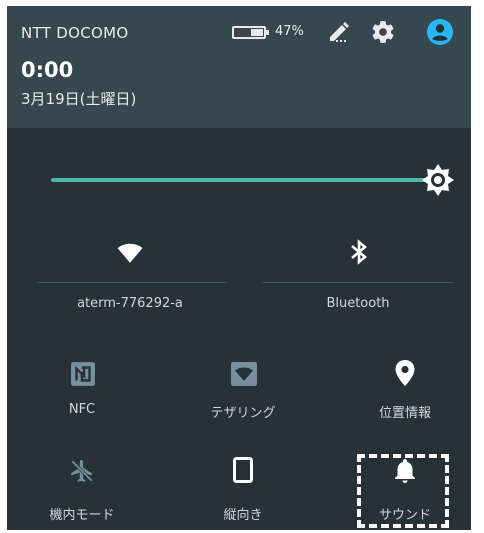 The width and height of the screenshot is (484, 533). What do you see at coordinates (82, 489) in the screenshot?
I see `tile-airplane: 機内モード` at bounding box center [82, 489].